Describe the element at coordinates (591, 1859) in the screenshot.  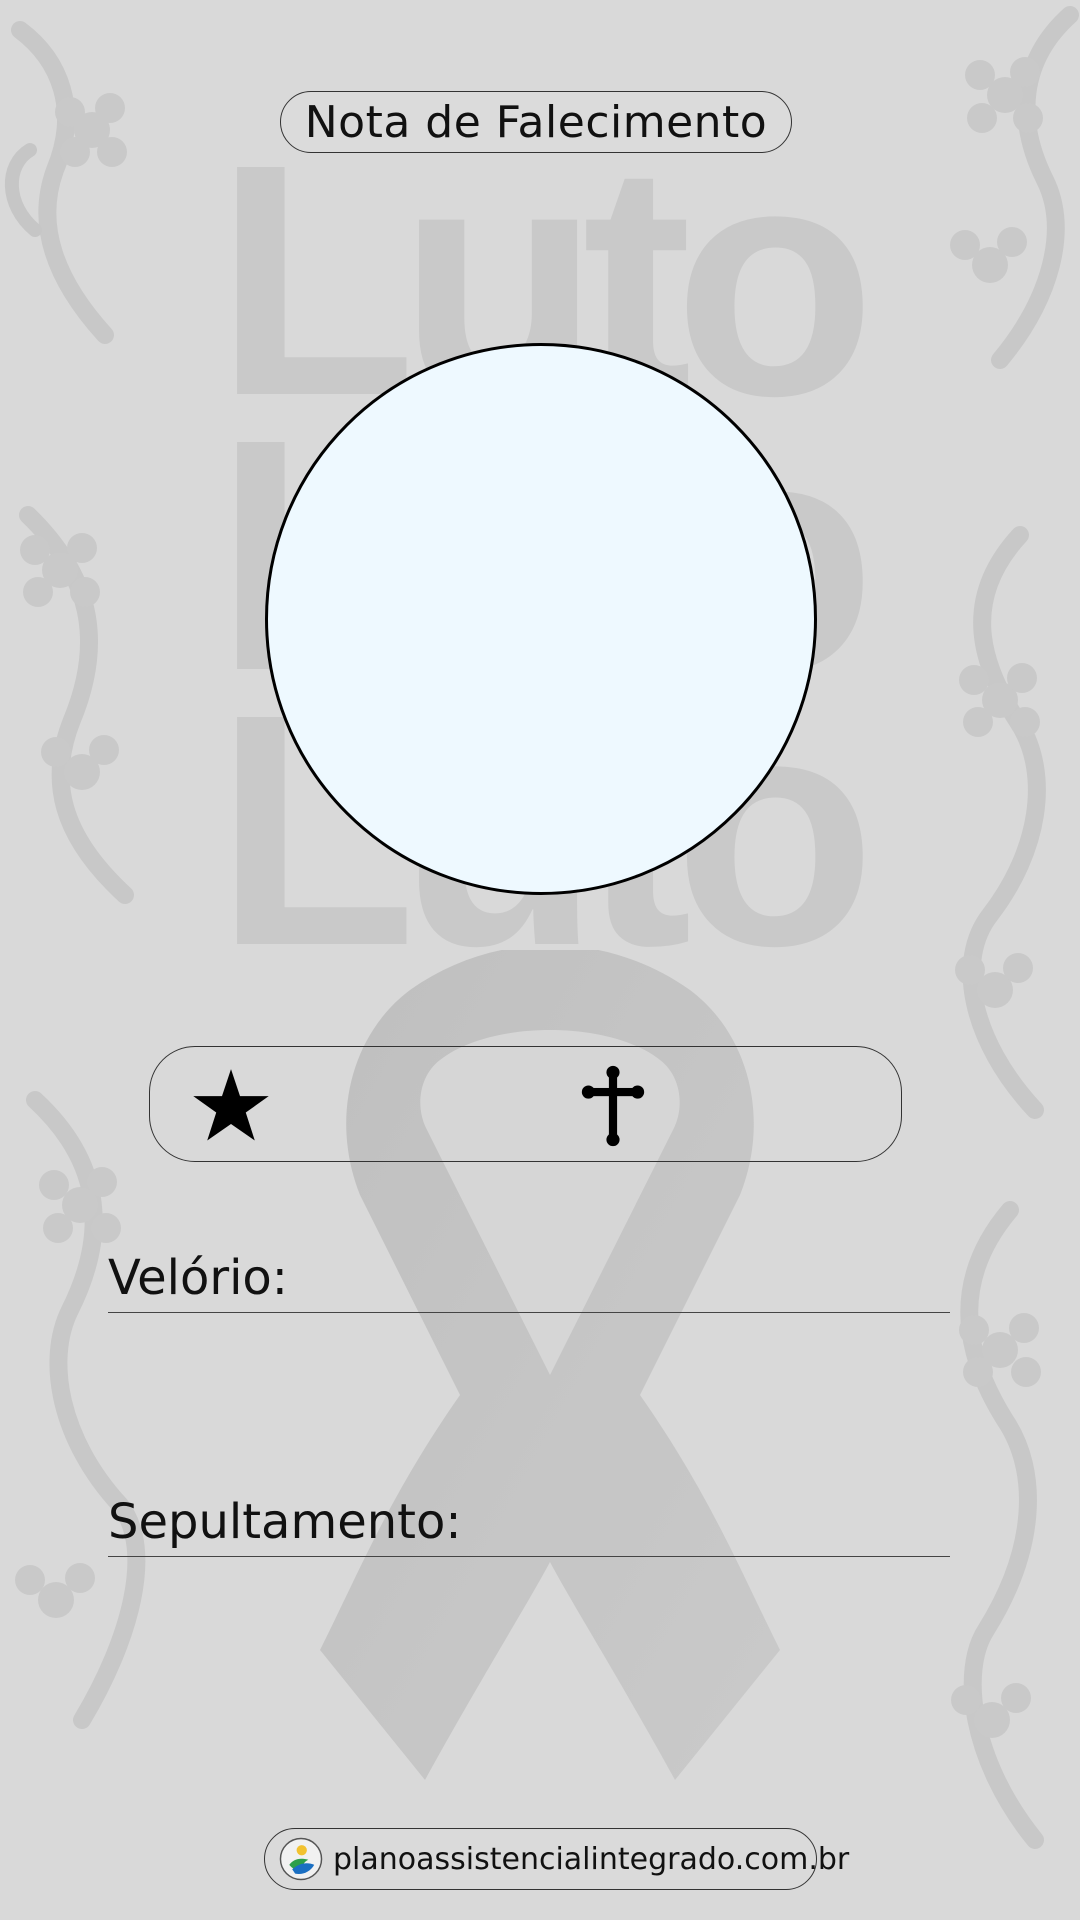
I see `website-link: planoassistencialintegrado.com.br` at that location.